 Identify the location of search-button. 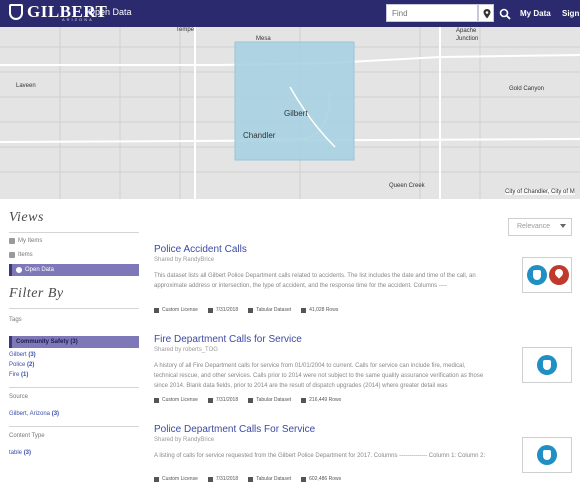
(505, 13).